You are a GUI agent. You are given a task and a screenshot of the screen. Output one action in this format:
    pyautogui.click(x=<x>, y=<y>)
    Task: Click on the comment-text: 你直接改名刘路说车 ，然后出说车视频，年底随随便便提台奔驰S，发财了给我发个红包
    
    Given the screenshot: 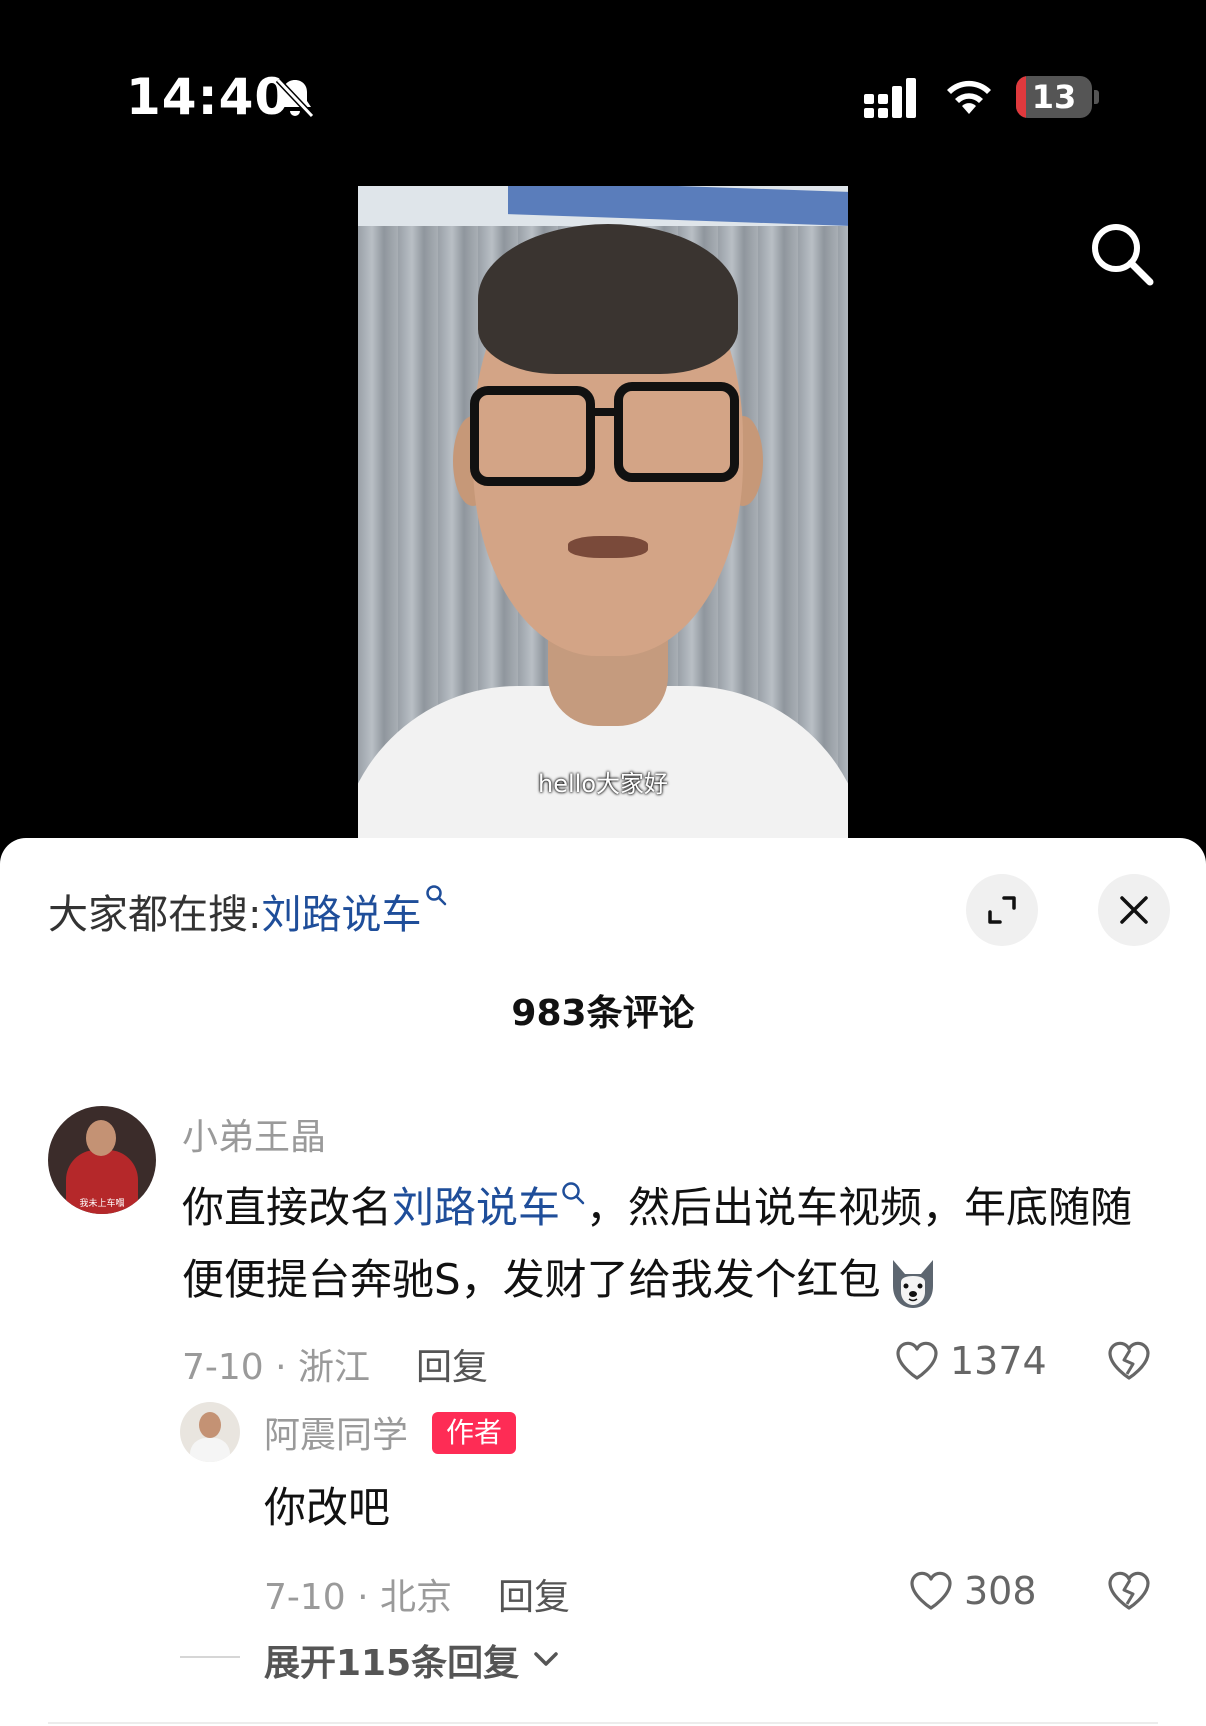 What is the action you would take?
    pyautogui.click(x=672, y=1244)
    